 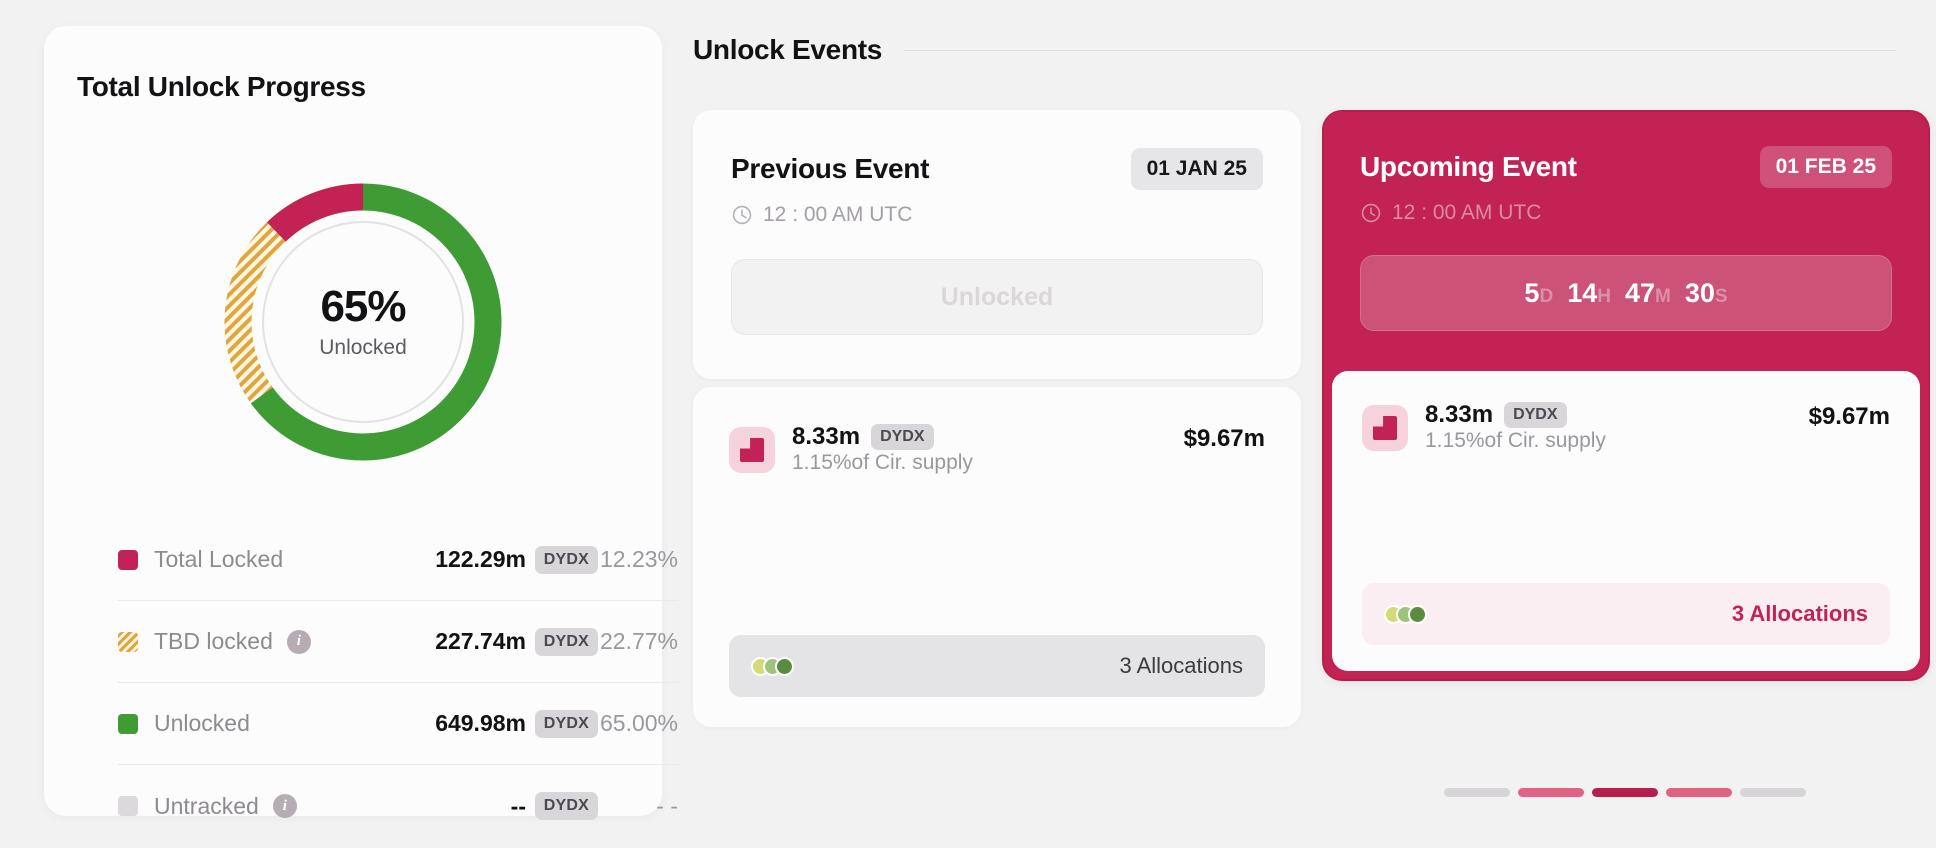 What do you see at coordinates (398, 806) in the screenshot?
I see `legend-row-untracked: Untracked i -- DYDX - -` at bounding box center [398, 806].